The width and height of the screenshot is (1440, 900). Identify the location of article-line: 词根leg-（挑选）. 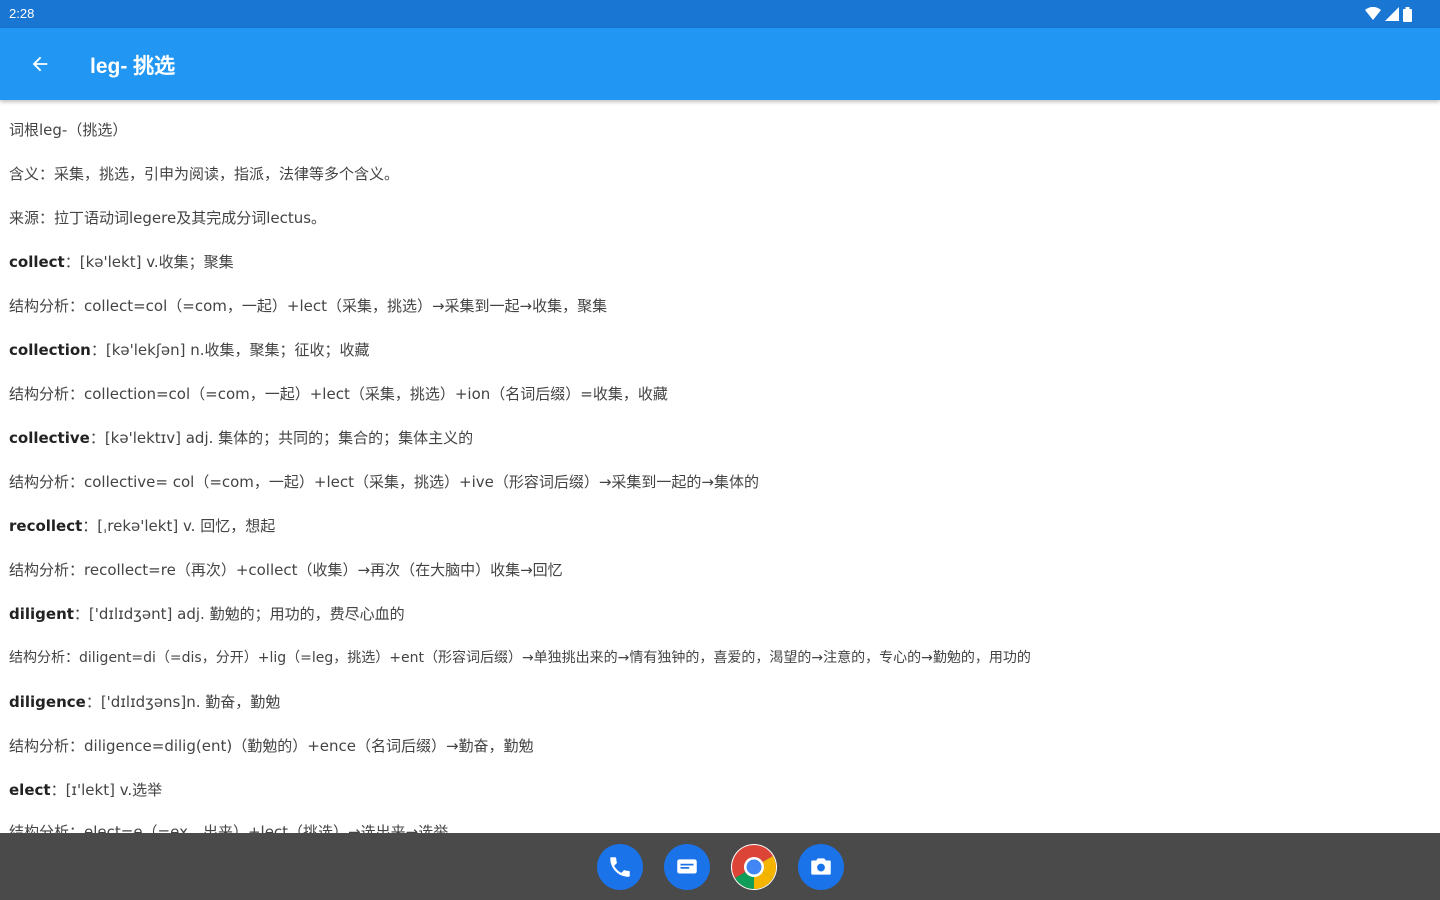
(68, 130).